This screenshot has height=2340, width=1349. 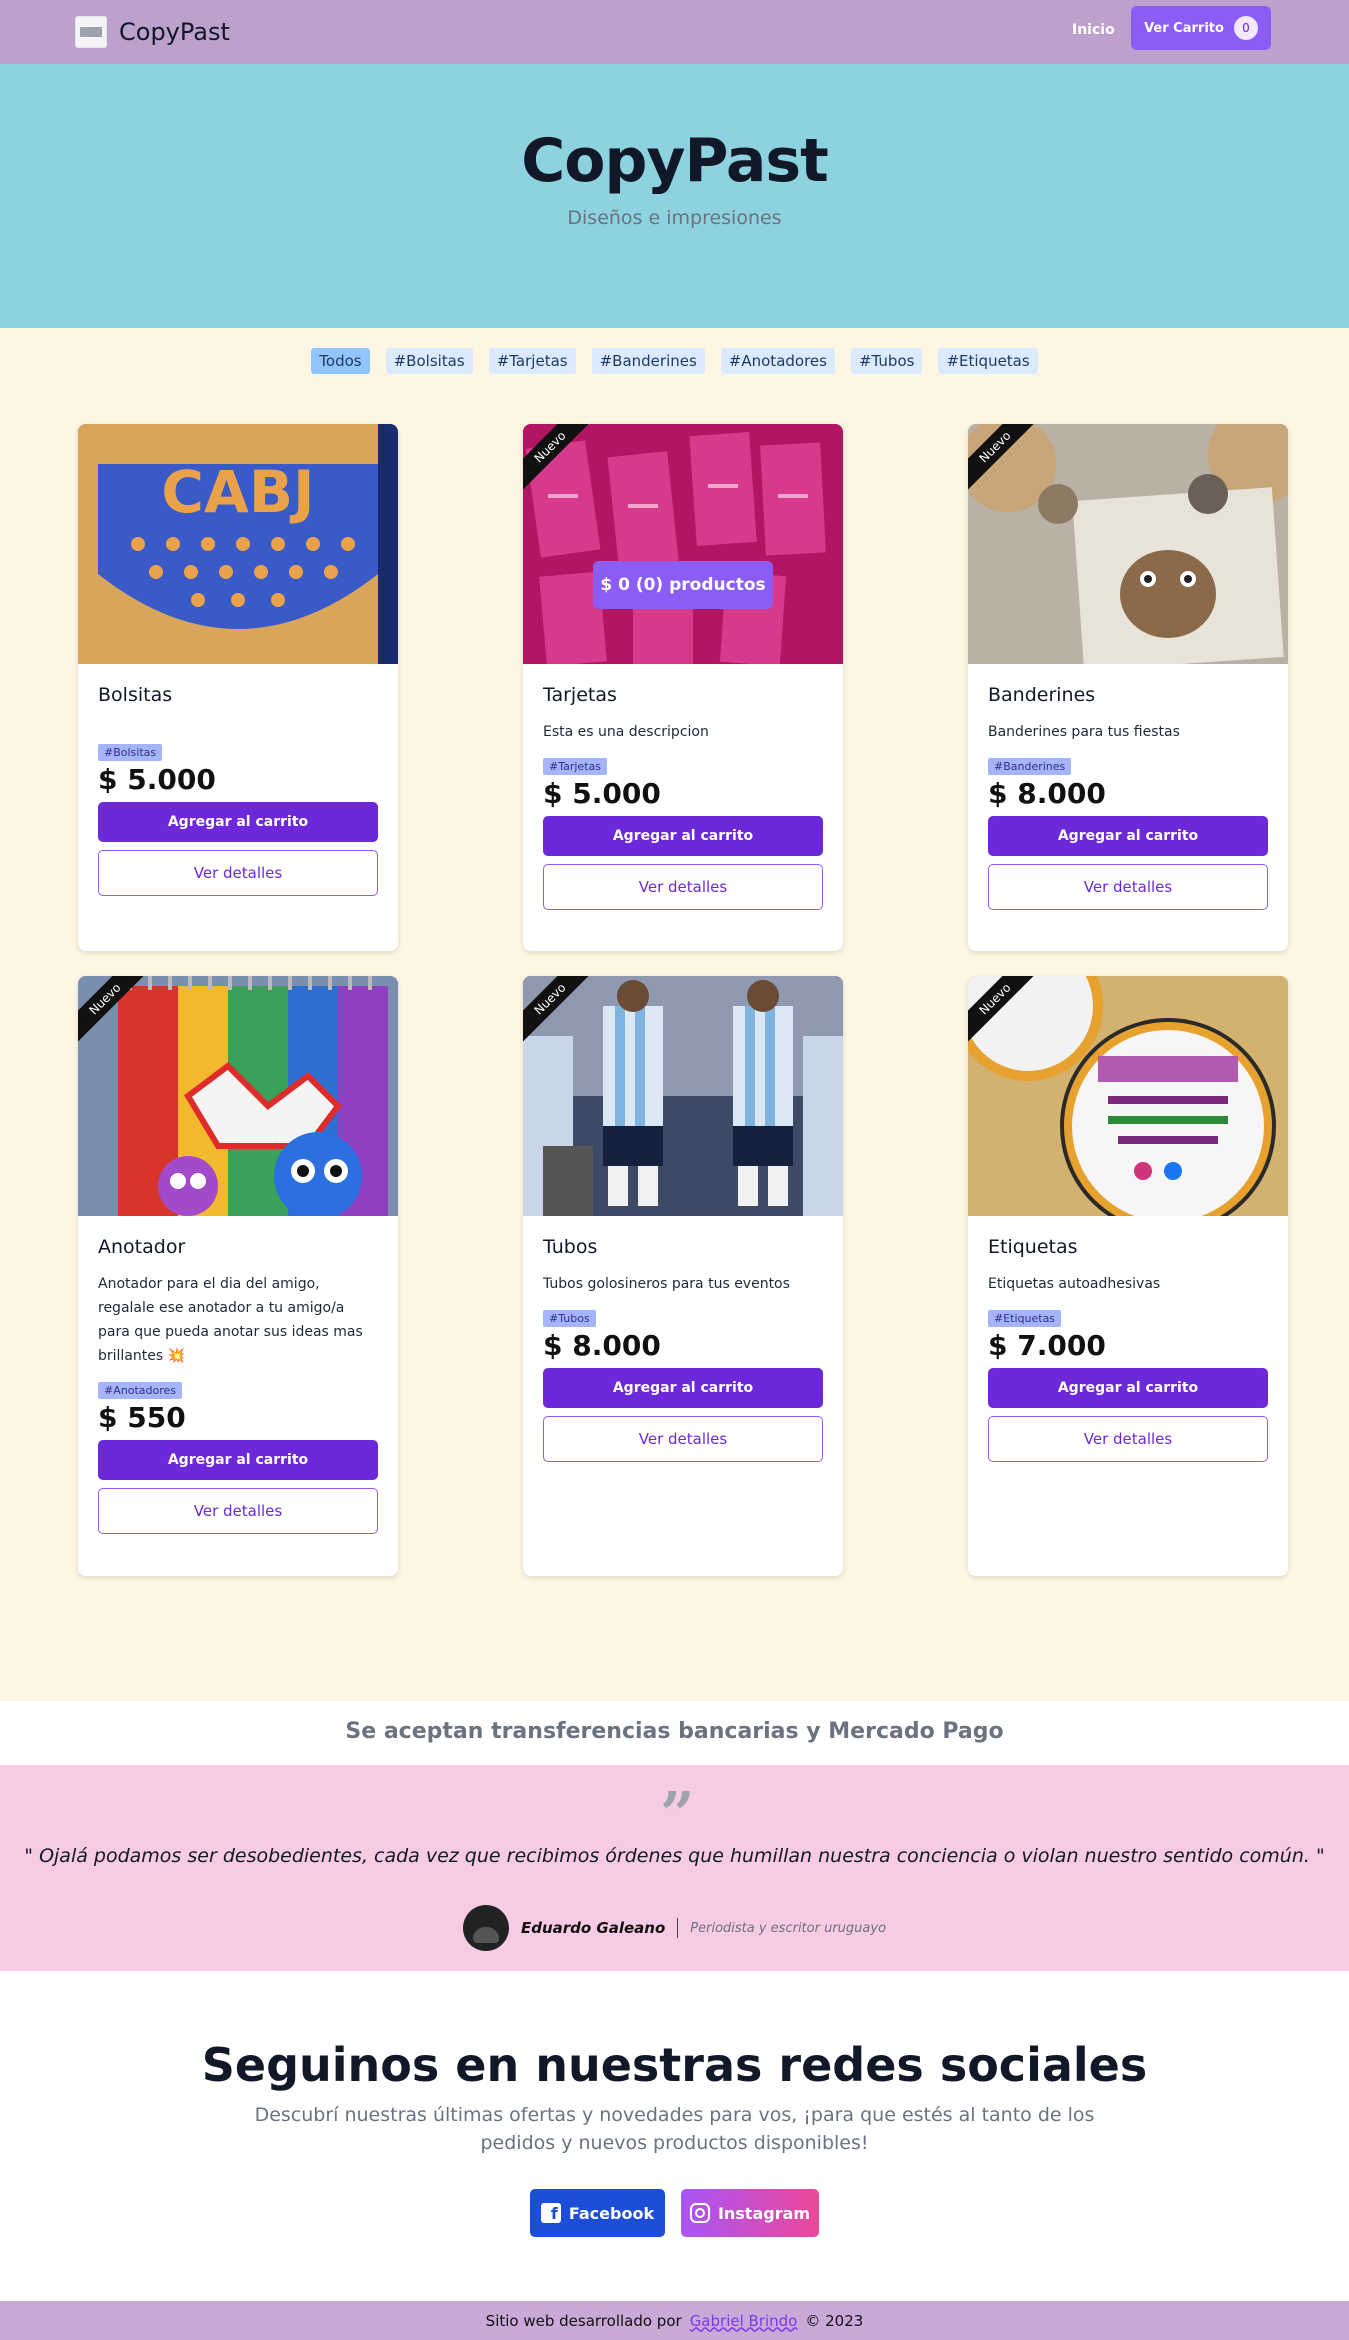 I want to click on product-title: Etiquetas, so click(x=1033, y=1247).